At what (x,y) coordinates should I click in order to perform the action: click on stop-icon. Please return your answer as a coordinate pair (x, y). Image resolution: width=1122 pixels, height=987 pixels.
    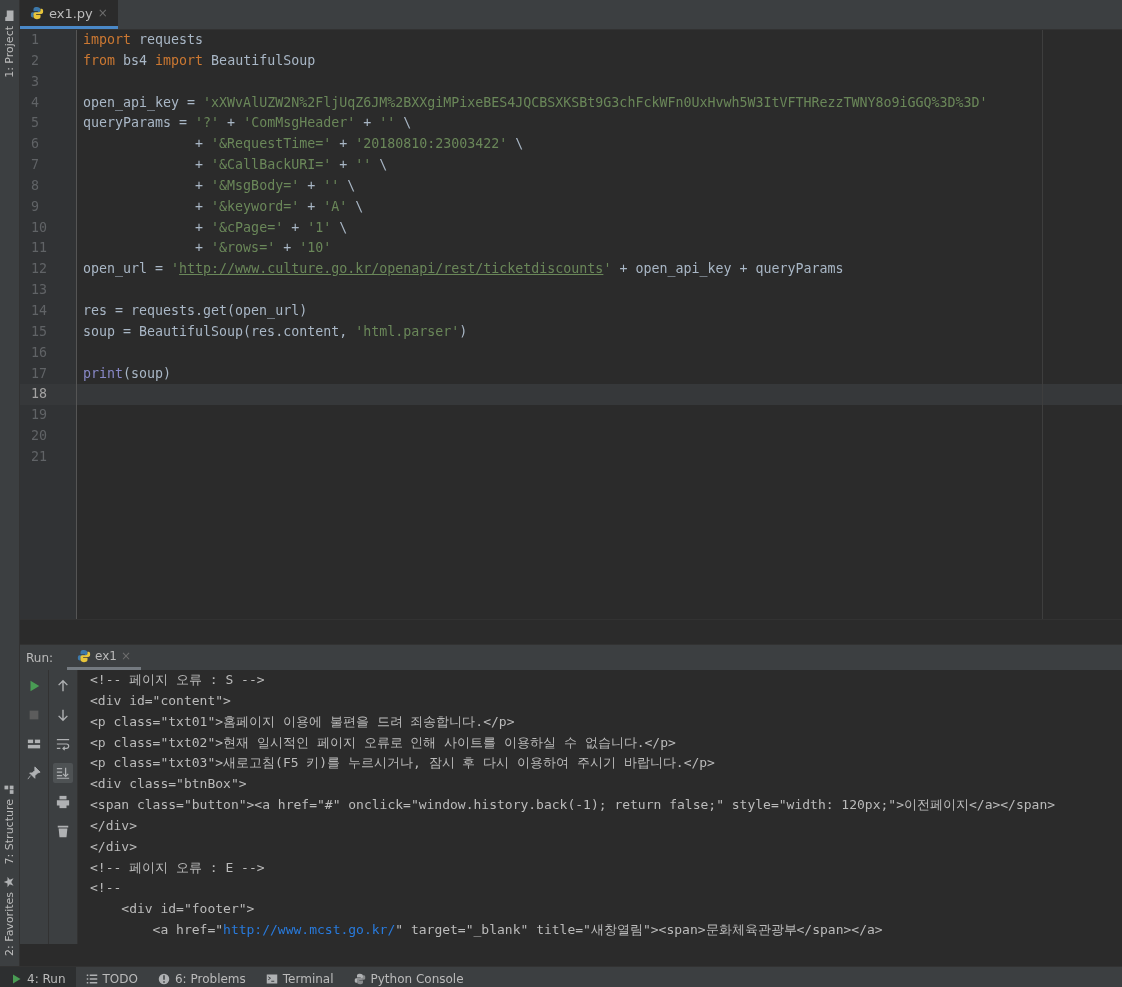
    Looking at the image, I should click on (34, 715).